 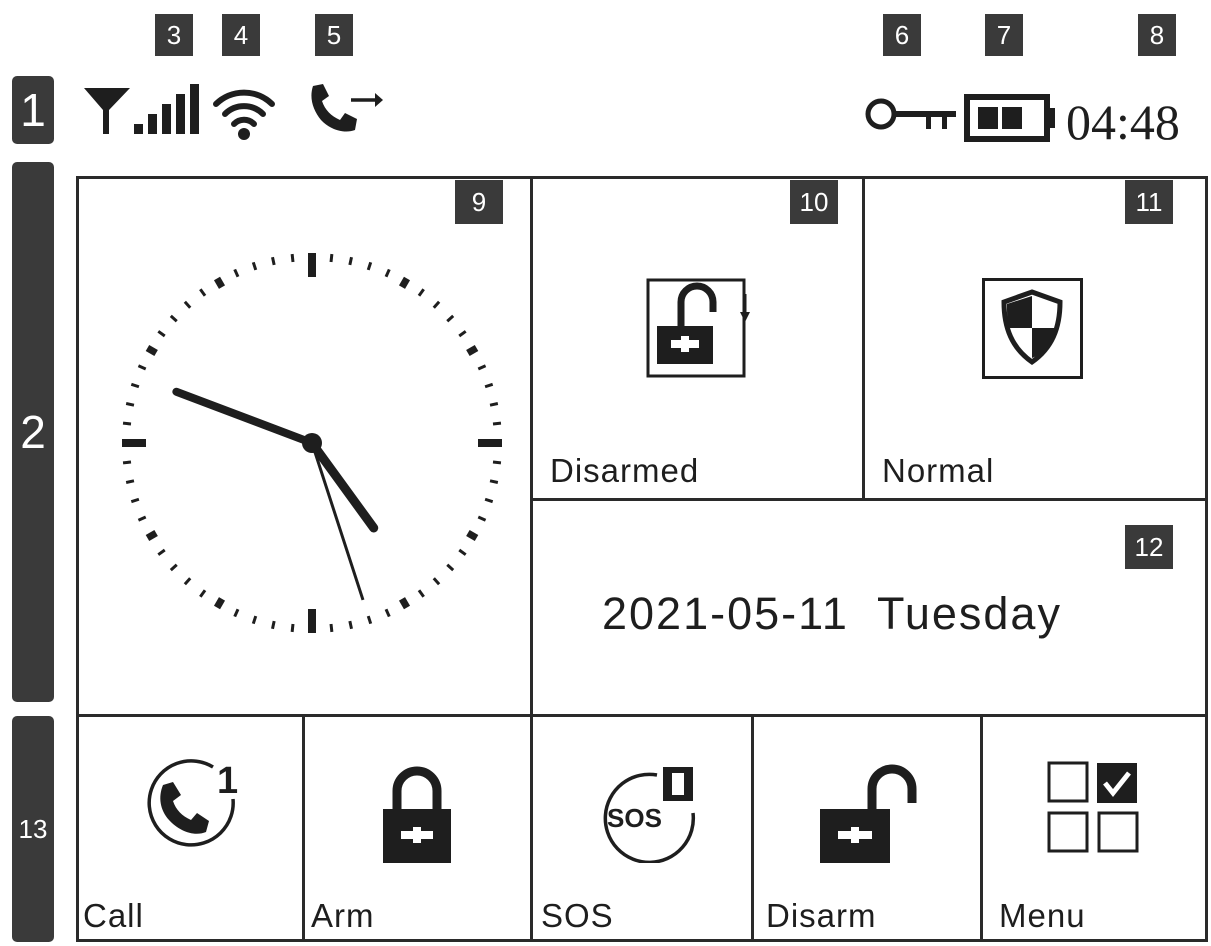 I want to click on menu-grid-icon, so click(x=1093, y=807).